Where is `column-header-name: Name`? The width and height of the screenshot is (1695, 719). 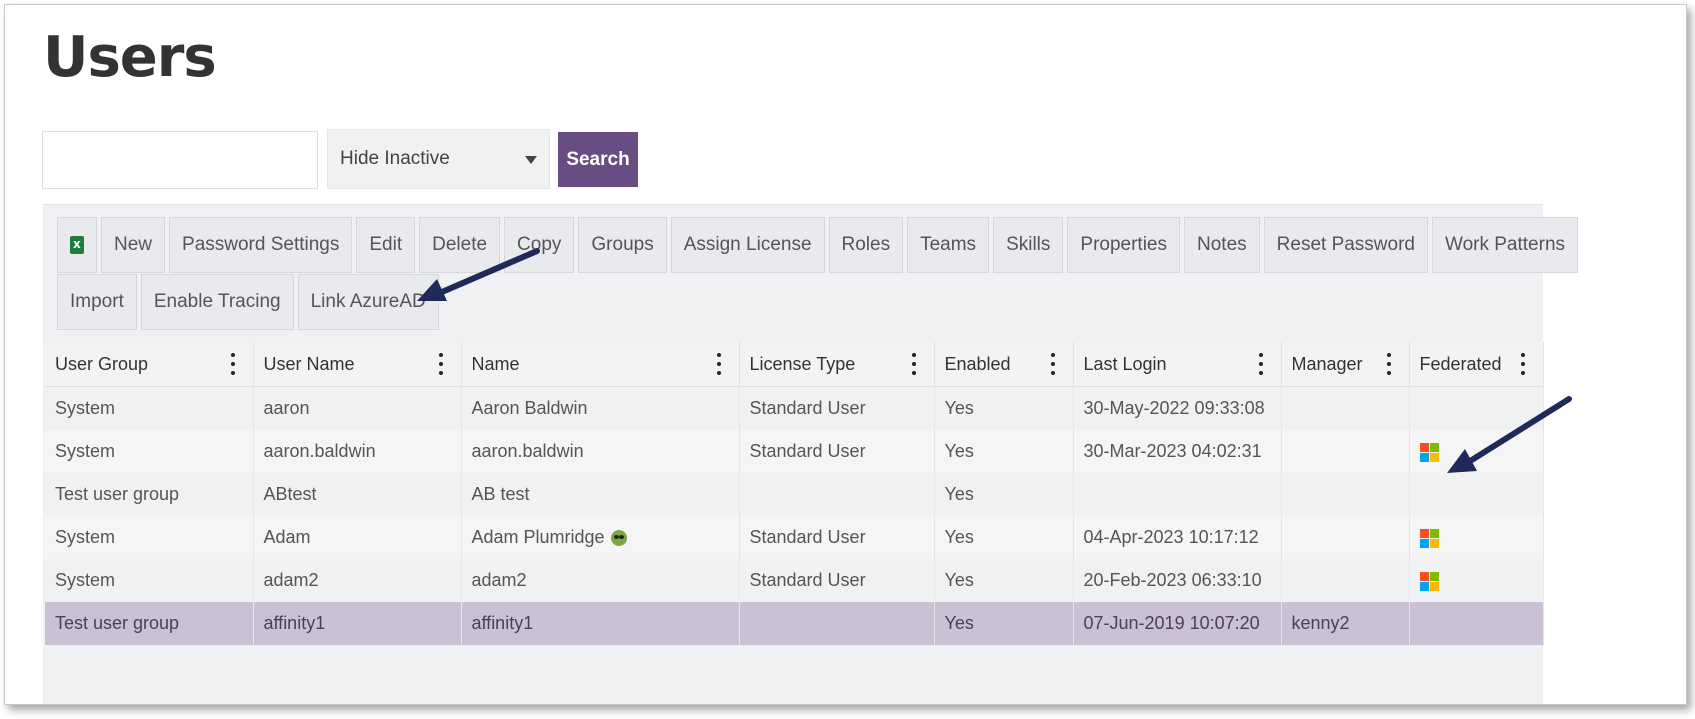 column-header-name: Name is located at coordinates (600, 364).